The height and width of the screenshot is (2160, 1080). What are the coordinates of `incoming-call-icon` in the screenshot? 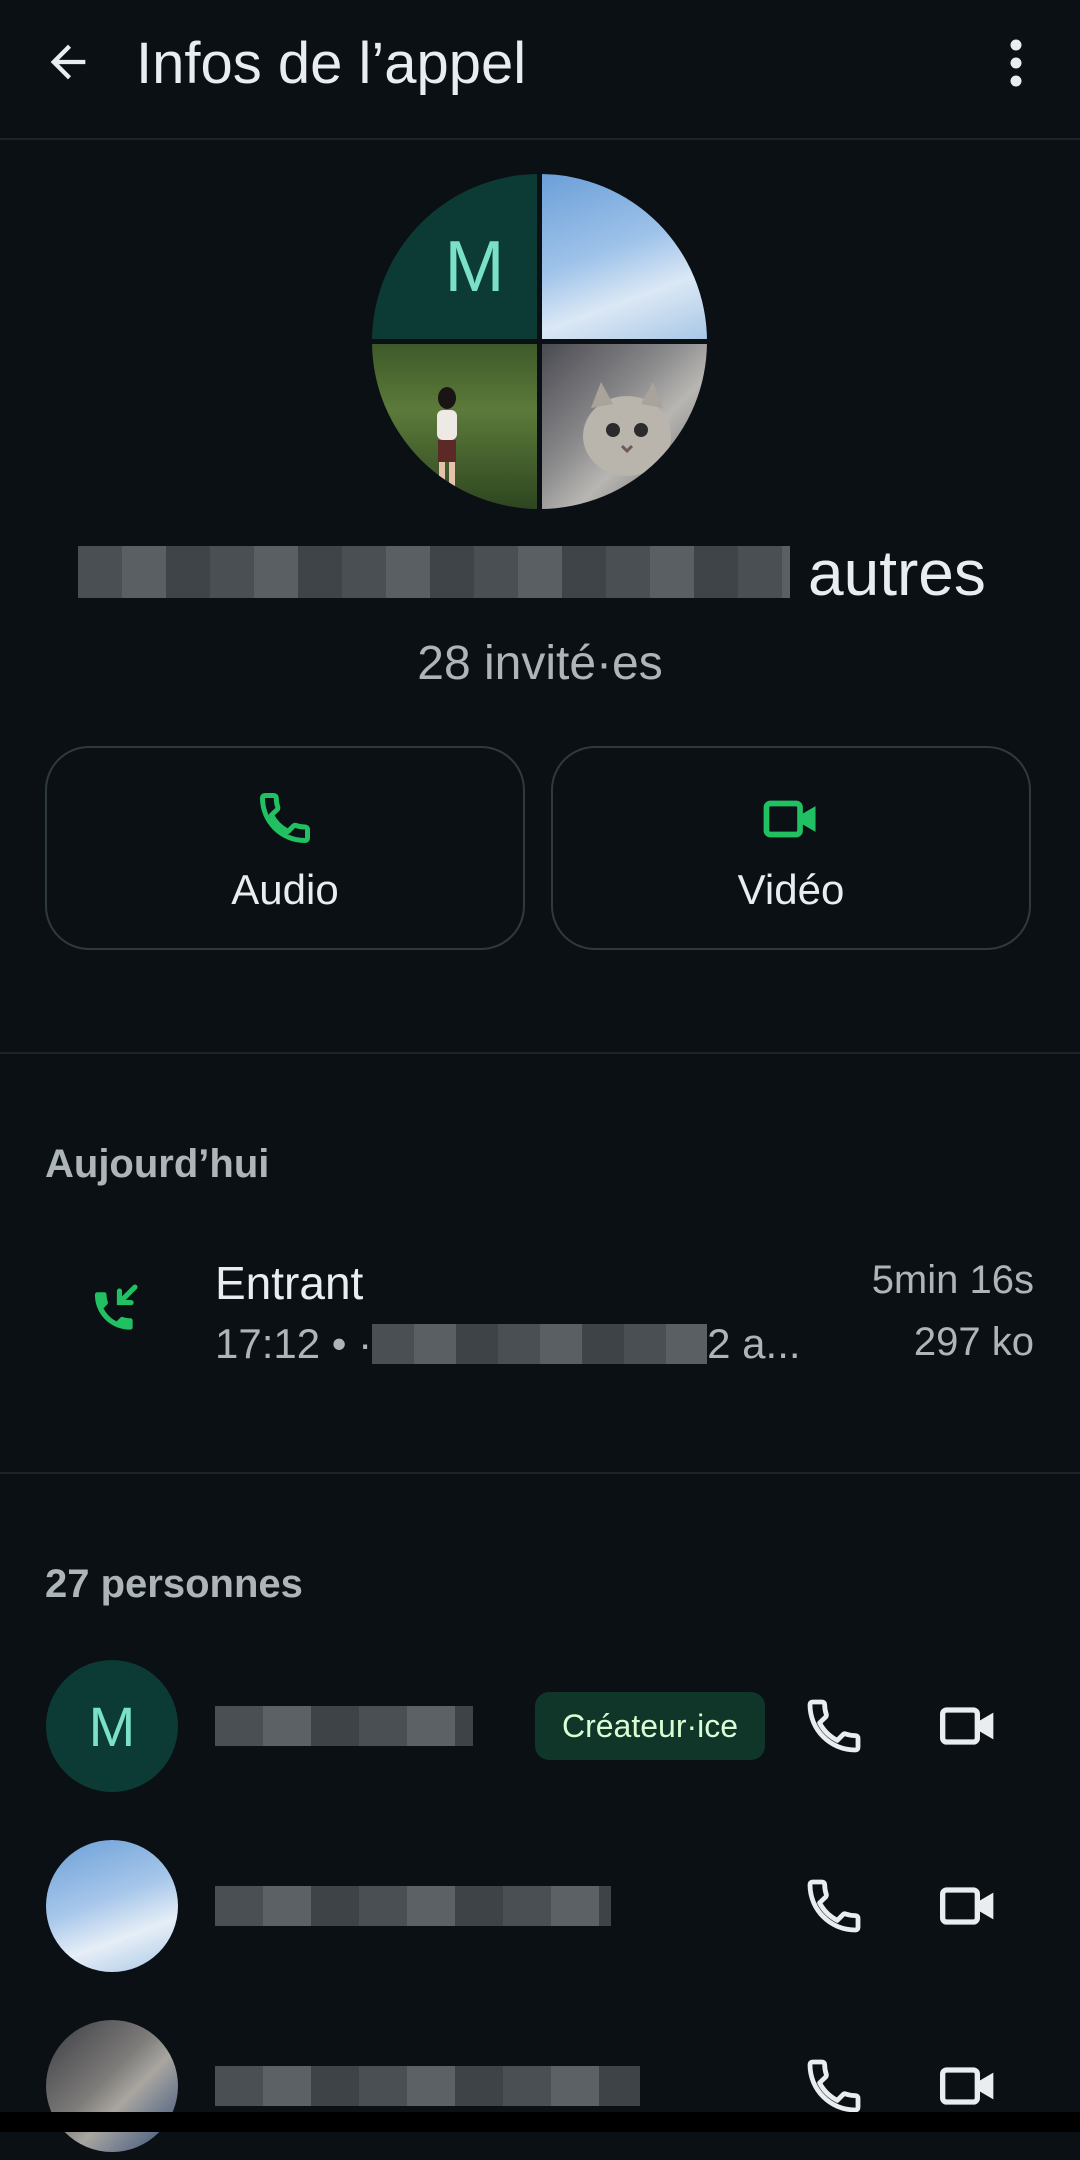 It's located at (116, 1307).